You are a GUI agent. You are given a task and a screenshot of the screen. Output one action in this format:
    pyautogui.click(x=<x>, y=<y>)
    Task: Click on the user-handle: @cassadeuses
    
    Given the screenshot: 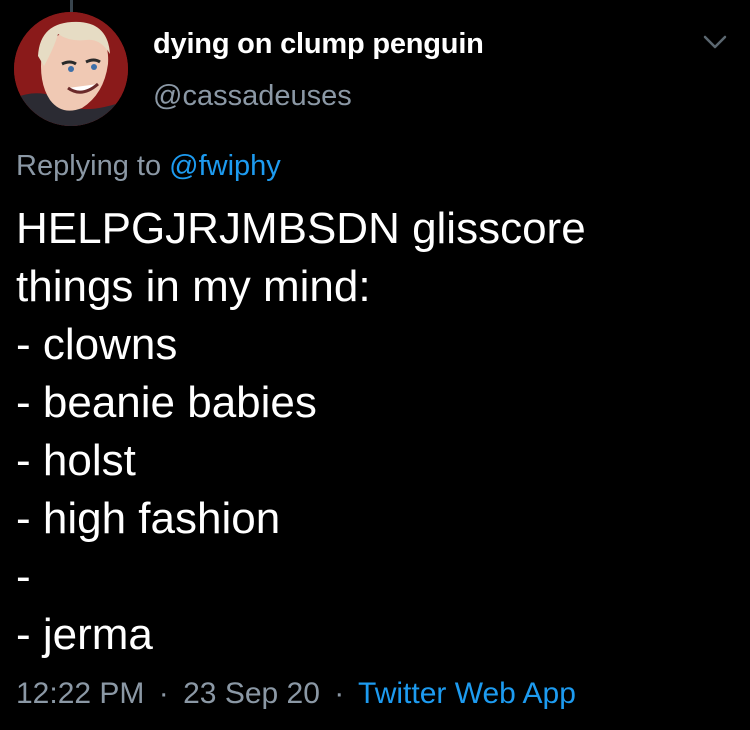 What is the action you would take?
    pyautogui.click(x=252, y=96)
    